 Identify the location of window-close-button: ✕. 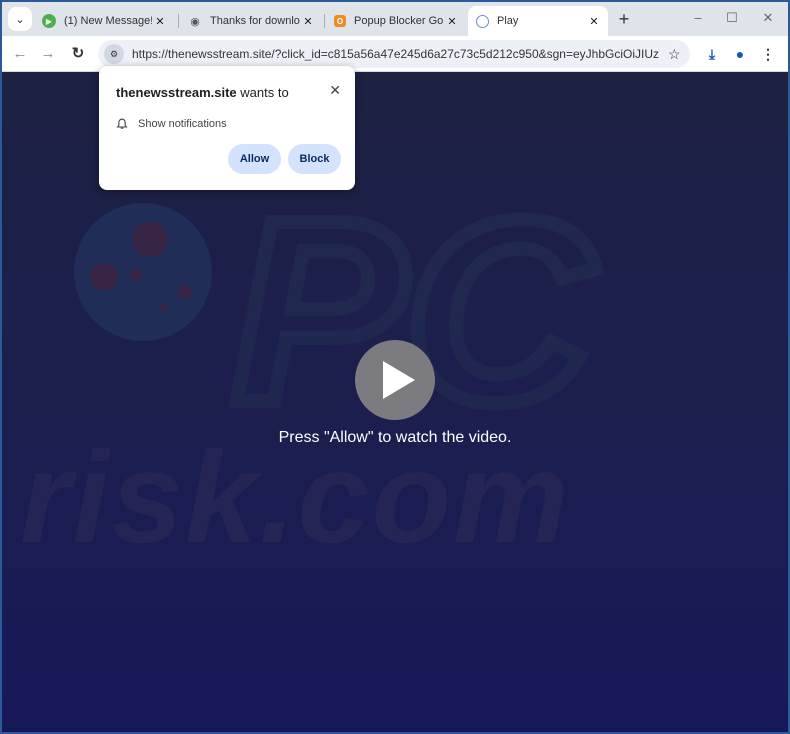
(768, 18).